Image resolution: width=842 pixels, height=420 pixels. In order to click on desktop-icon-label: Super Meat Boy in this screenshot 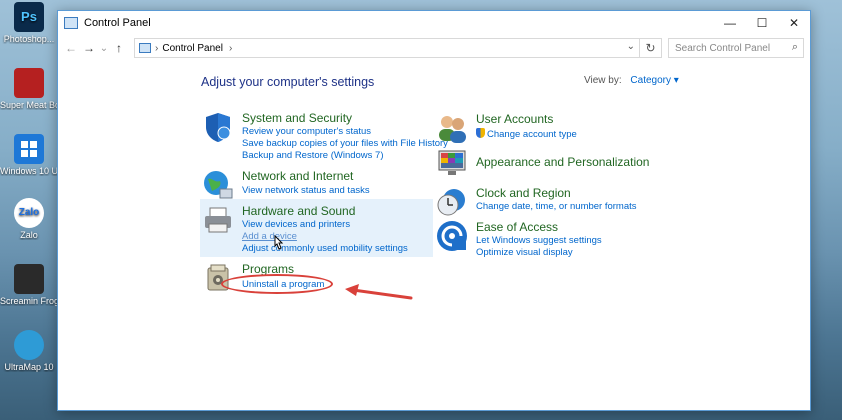, I will do `click(29, 105)`.